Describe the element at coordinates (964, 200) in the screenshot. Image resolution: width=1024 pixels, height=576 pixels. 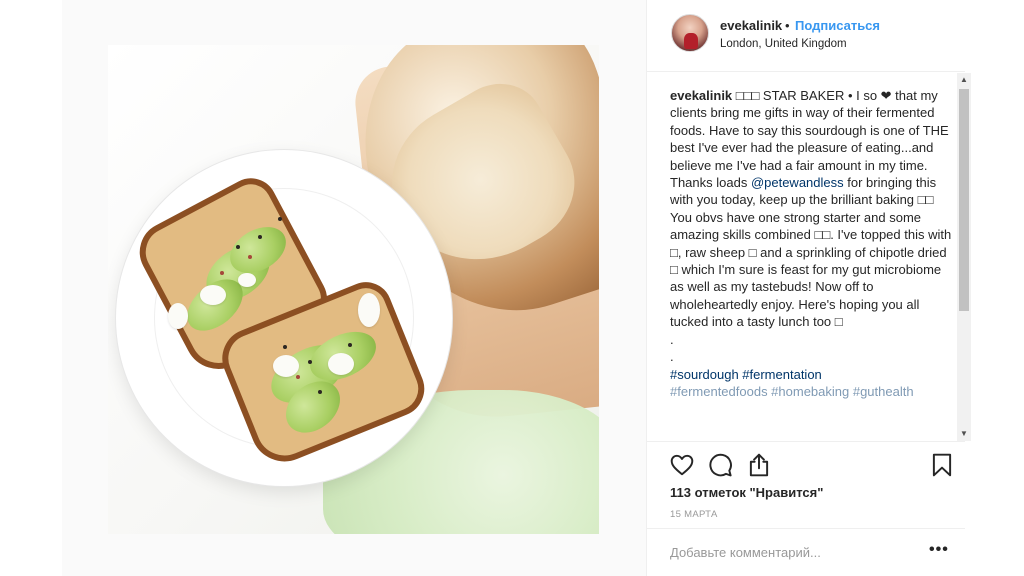
I see `scroll-thumb` at that location.